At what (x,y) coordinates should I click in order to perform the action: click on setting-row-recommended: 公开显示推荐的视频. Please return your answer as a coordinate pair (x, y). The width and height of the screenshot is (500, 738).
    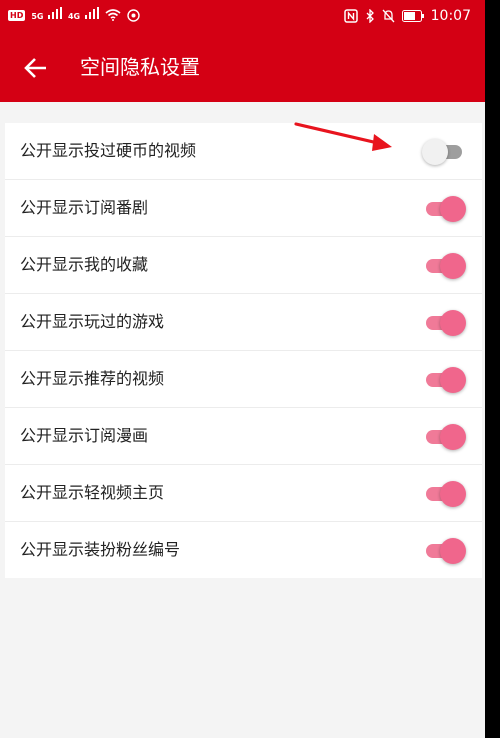
    Looking at the image, I should click on (243, 379).